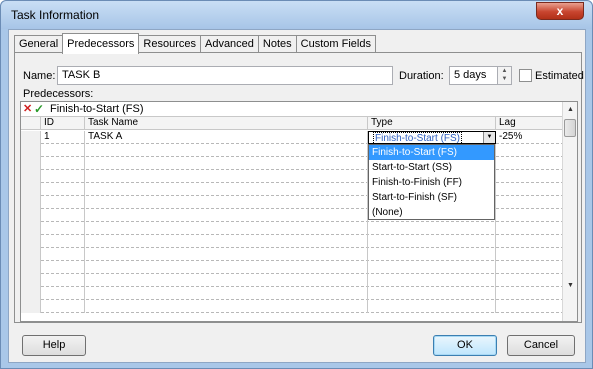 The image size is (593, 369). I want to click on type-option-ss: Start-to-Start (SS), so click(431, 167).